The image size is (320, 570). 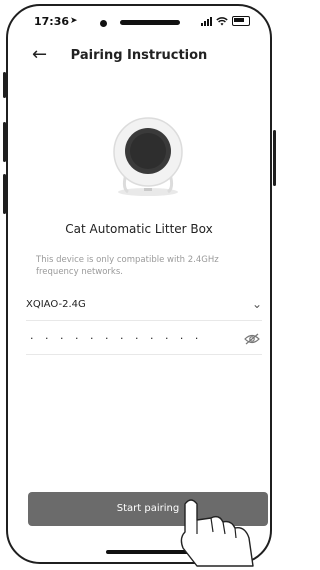 I want to click on phone-power-button, so click(x=274, y=158).